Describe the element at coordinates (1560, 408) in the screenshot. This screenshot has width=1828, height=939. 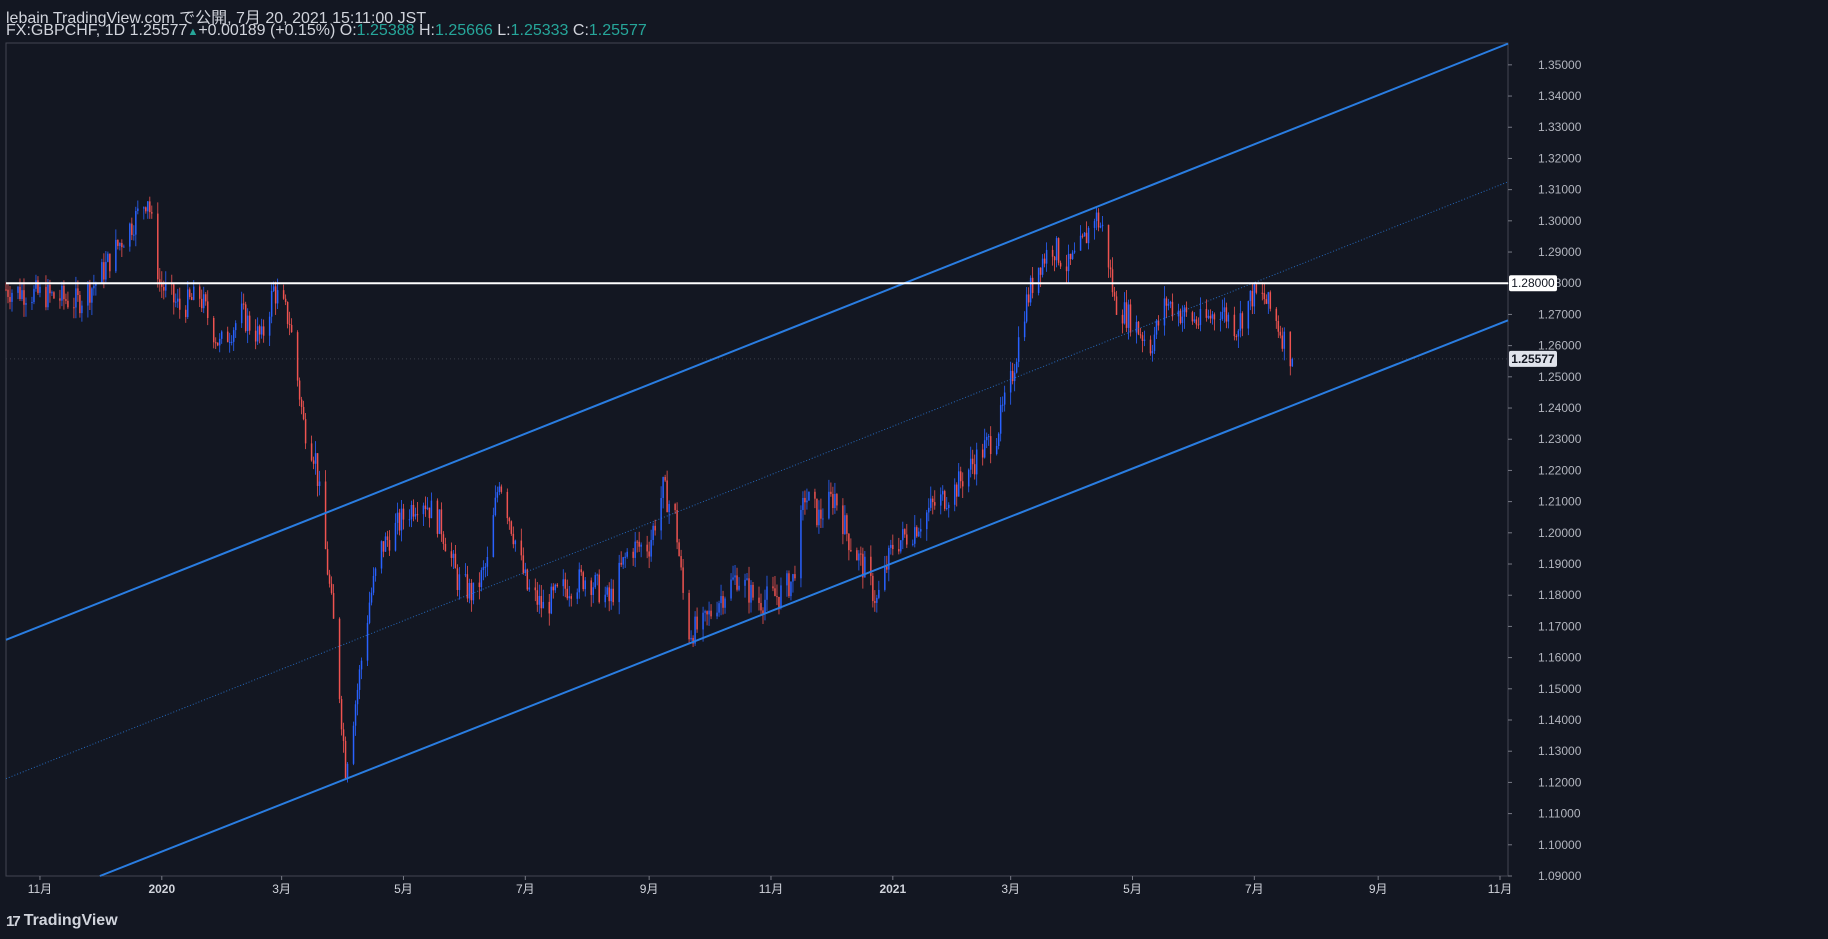
I see `y-tick-label: 1.24000` at that location.